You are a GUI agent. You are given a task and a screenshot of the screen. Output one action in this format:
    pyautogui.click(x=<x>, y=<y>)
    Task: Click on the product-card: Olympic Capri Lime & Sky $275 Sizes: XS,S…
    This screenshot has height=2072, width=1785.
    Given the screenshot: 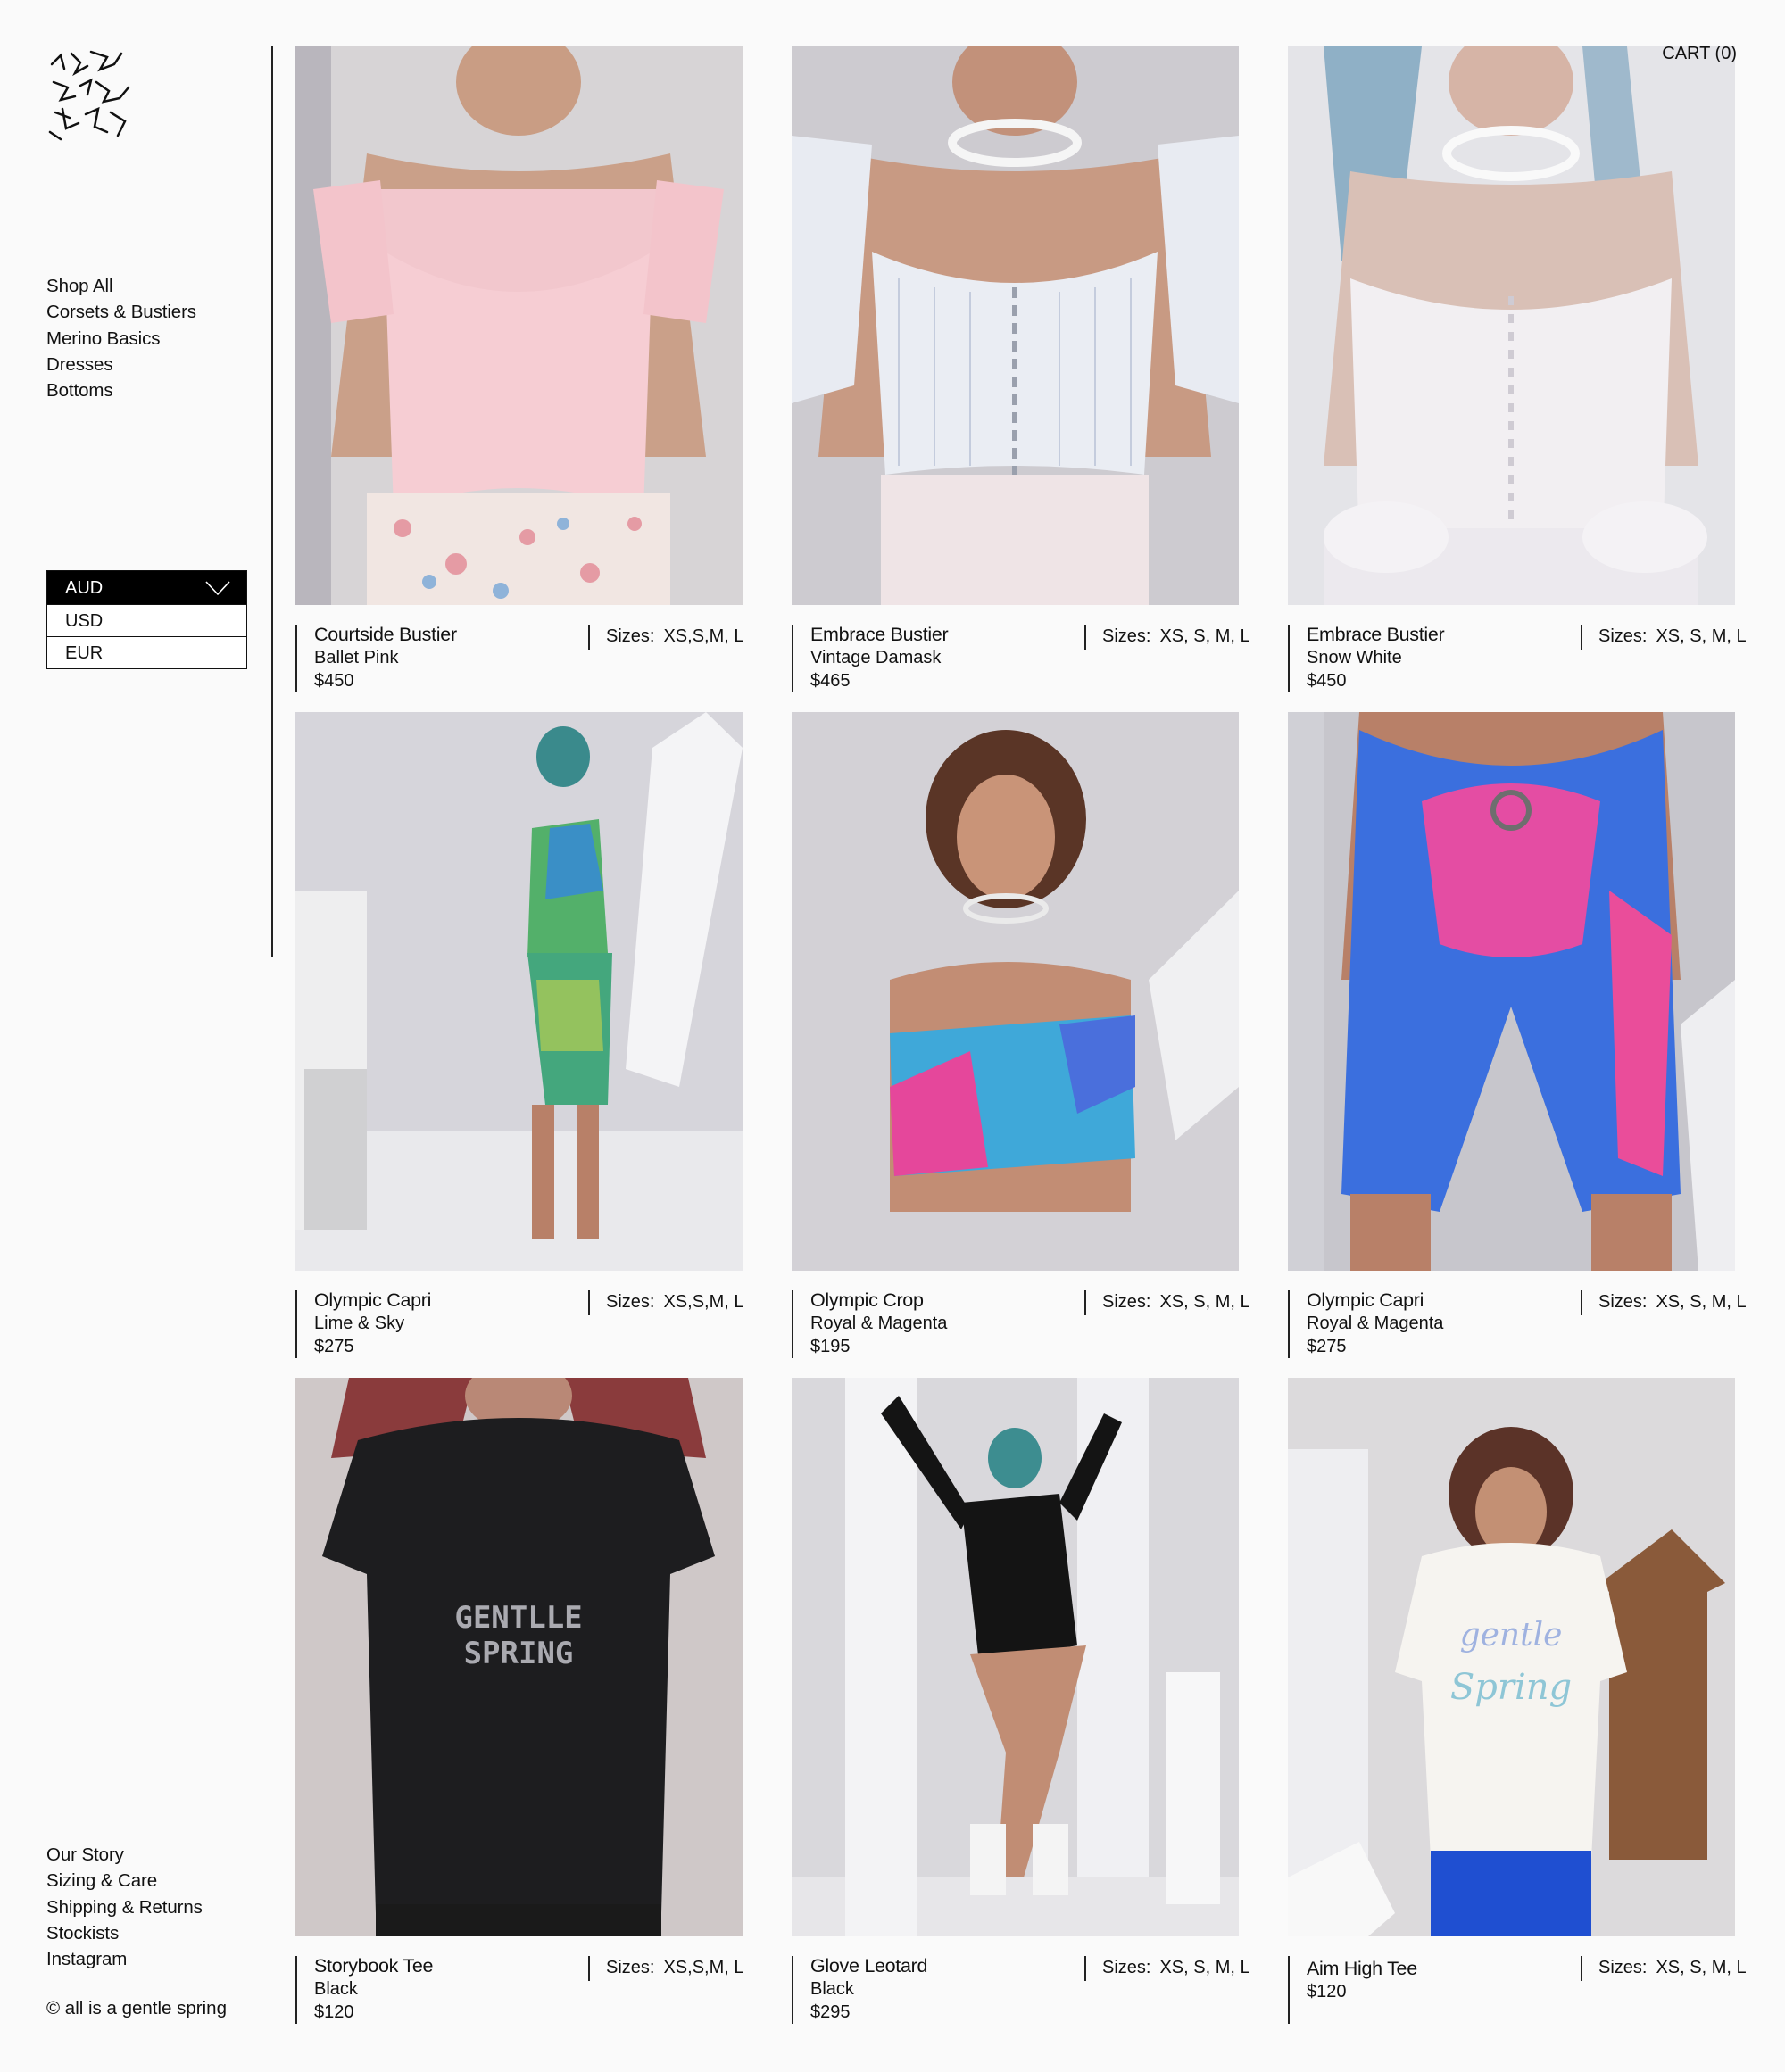 What is the action you would take?
    pyautogui.click(x=519, y=1044)
    